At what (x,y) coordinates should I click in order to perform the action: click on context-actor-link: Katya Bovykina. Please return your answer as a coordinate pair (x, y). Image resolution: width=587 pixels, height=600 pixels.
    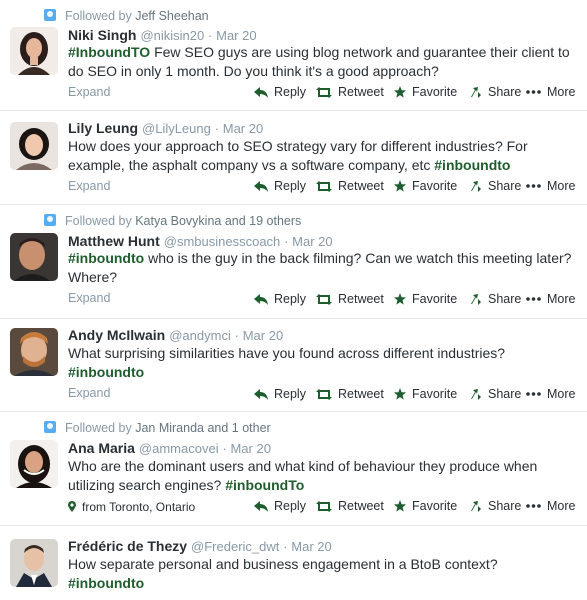
    Looking at the image, I should click on (178, 221).